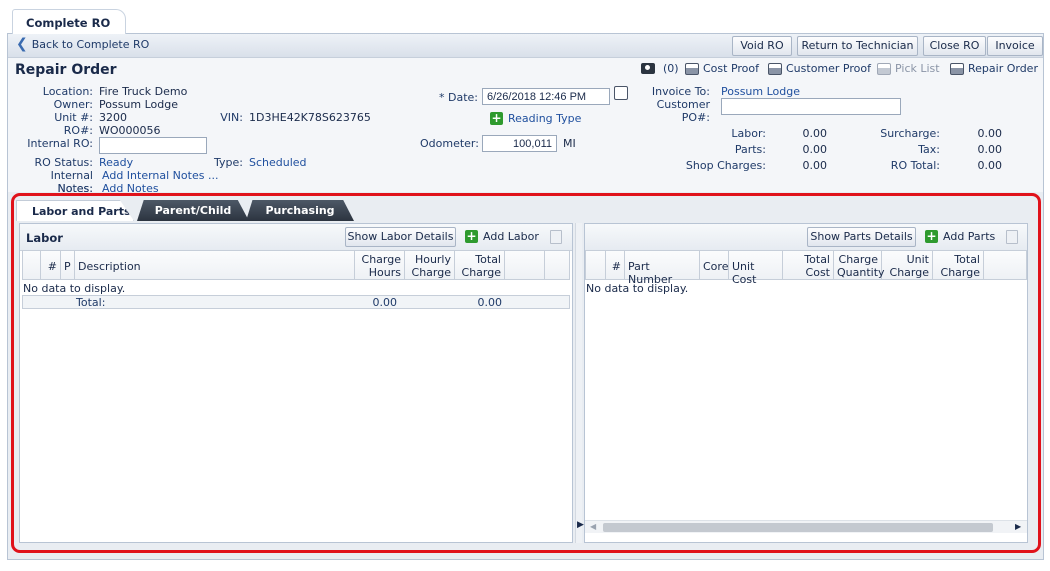 This screenshot has width=1050, height=571. I want to click on ro-status-label: RO Status:, so click(63, 162).